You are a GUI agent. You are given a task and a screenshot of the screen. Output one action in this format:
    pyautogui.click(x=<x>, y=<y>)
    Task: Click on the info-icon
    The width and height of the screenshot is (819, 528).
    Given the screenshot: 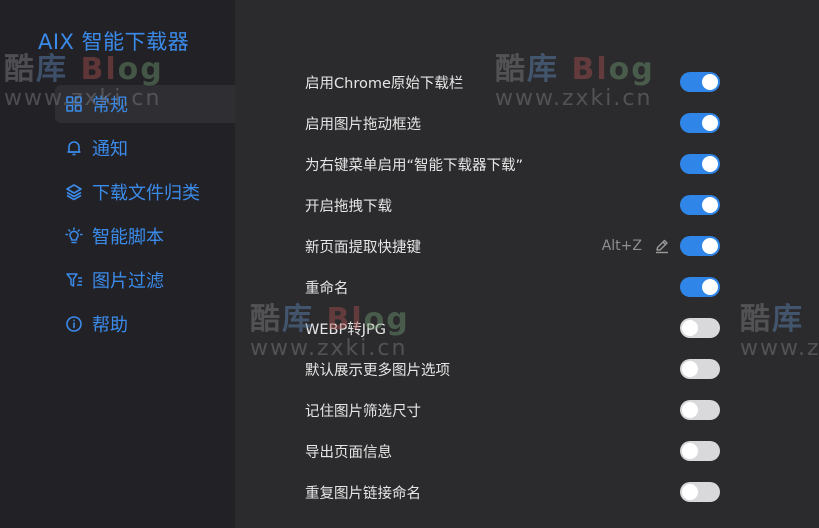 What is the action you would take?
    pyautogui.click(x=74, y=324)
    